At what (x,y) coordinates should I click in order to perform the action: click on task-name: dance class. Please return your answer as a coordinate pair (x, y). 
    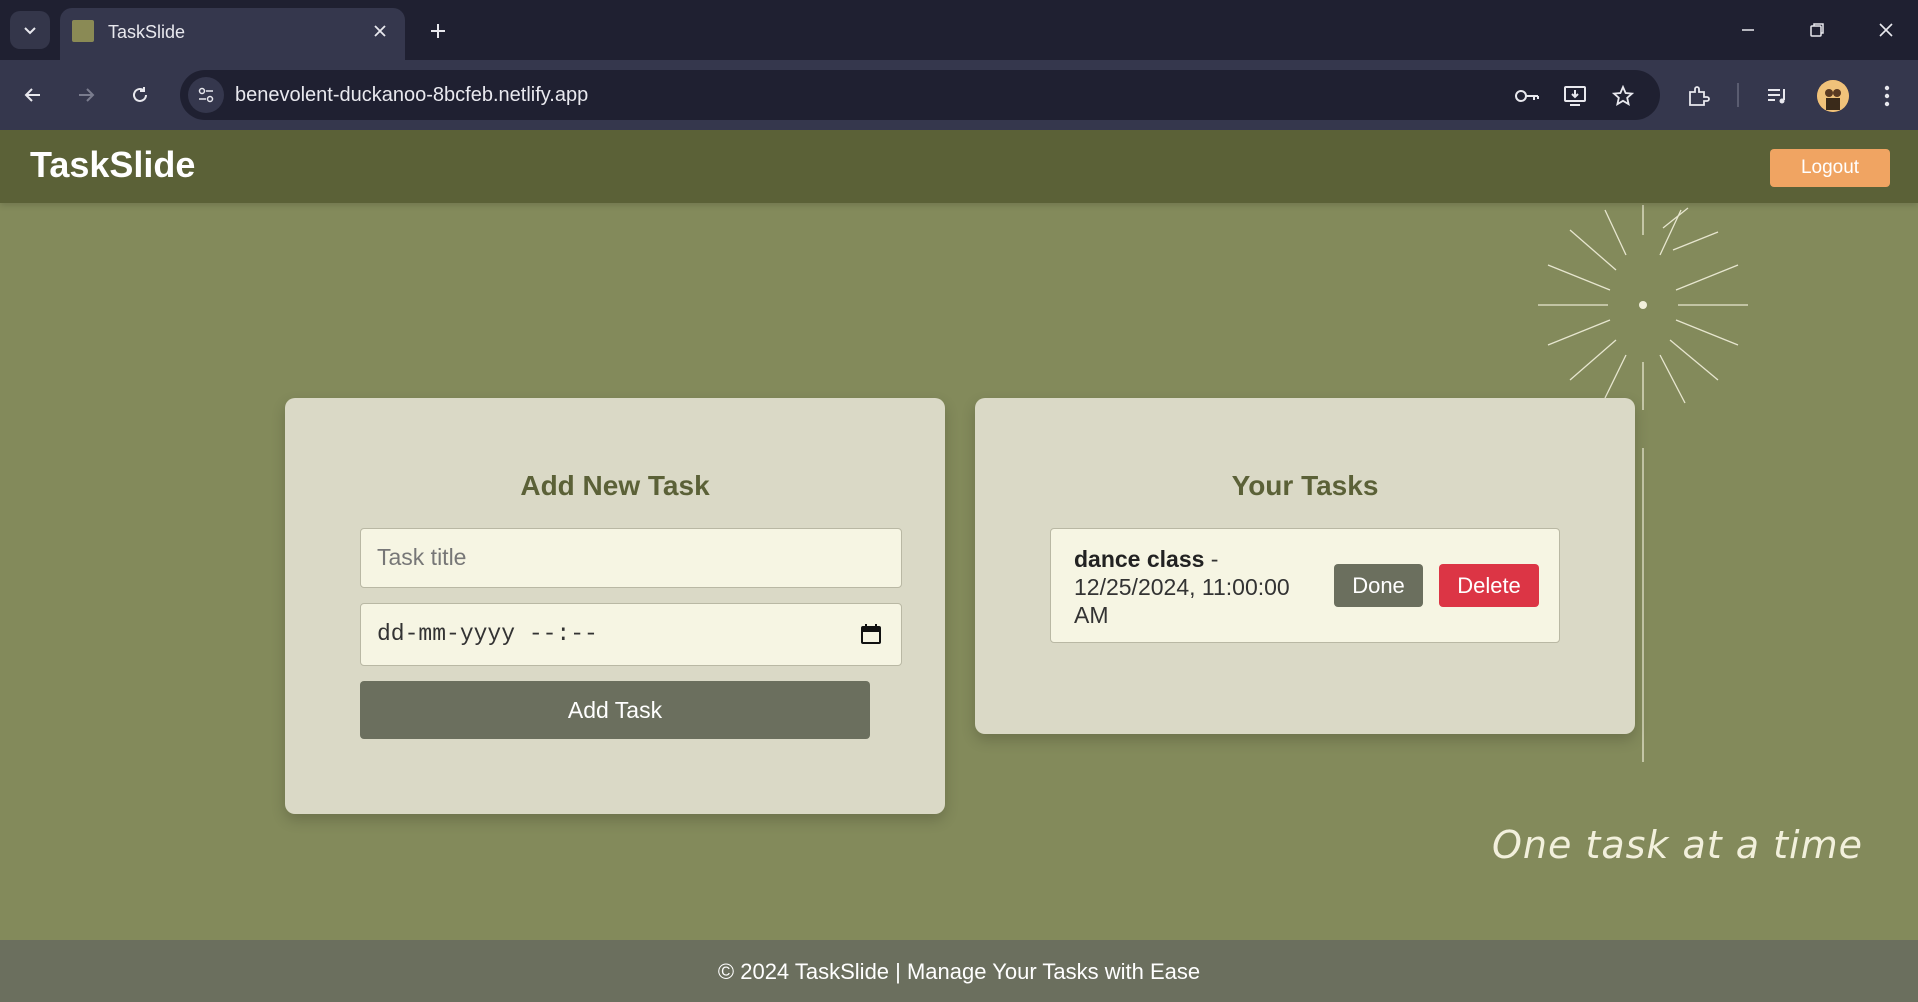
    Looking at the image, I should click on (1139, 559).